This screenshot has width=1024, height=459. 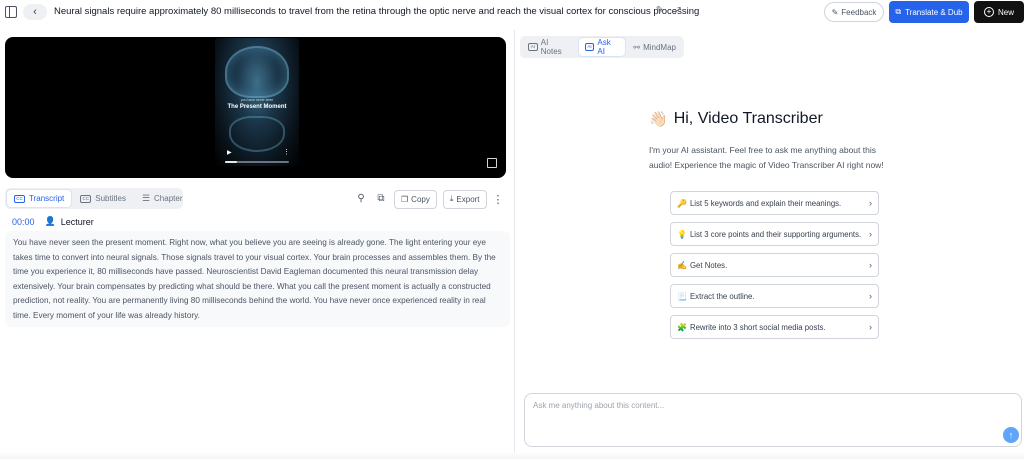 I want to click on subtitles-icon: CC, so click(x=86, y=198).